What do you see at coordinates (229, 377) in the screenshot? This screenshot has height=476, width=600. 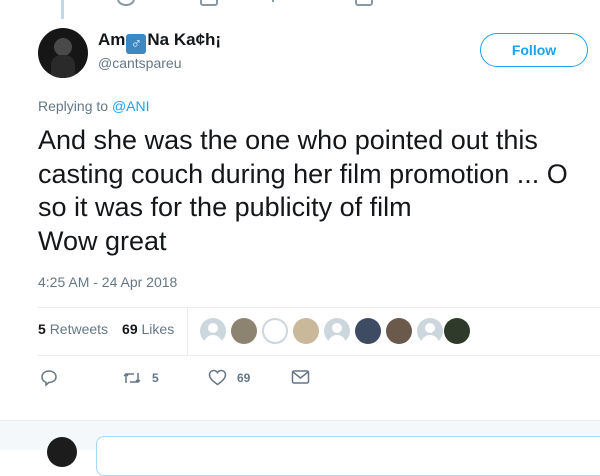 I see `like-button: 69` at bounding box center [229, 377].